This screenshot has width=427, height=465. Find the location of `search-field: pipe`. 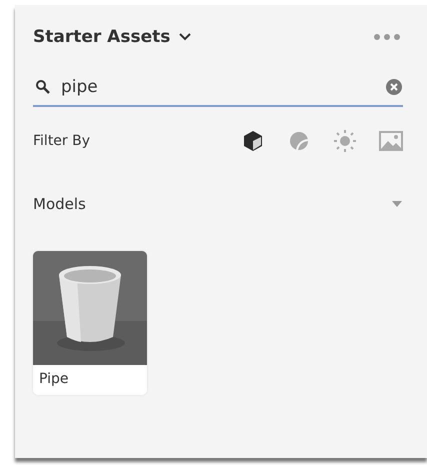

search-field: pipe is located at coordinates (218, 87).